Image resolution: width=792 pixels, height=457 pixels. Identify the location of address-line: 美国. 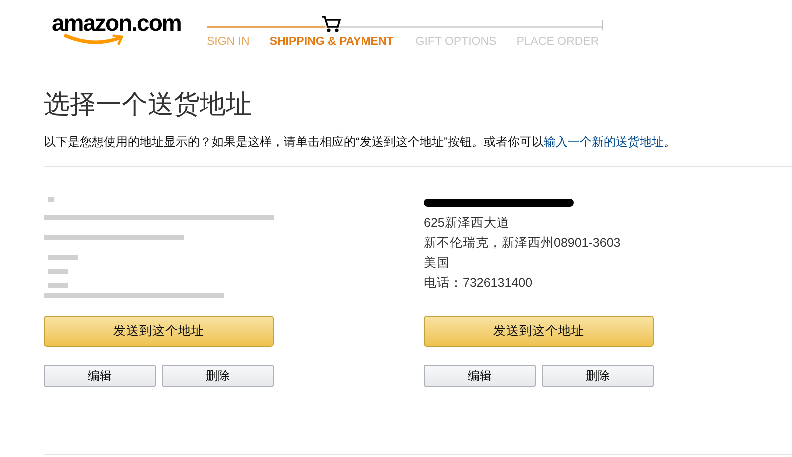
(437, 263).